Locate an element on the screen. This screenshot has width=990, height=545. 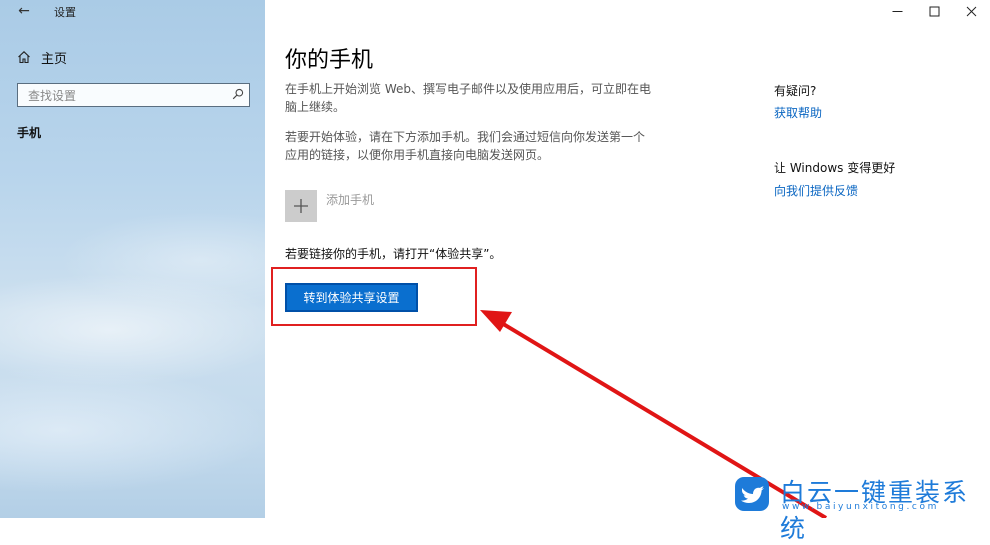
get-help-link: 获取帮助 is located at coordinates (798, 112).